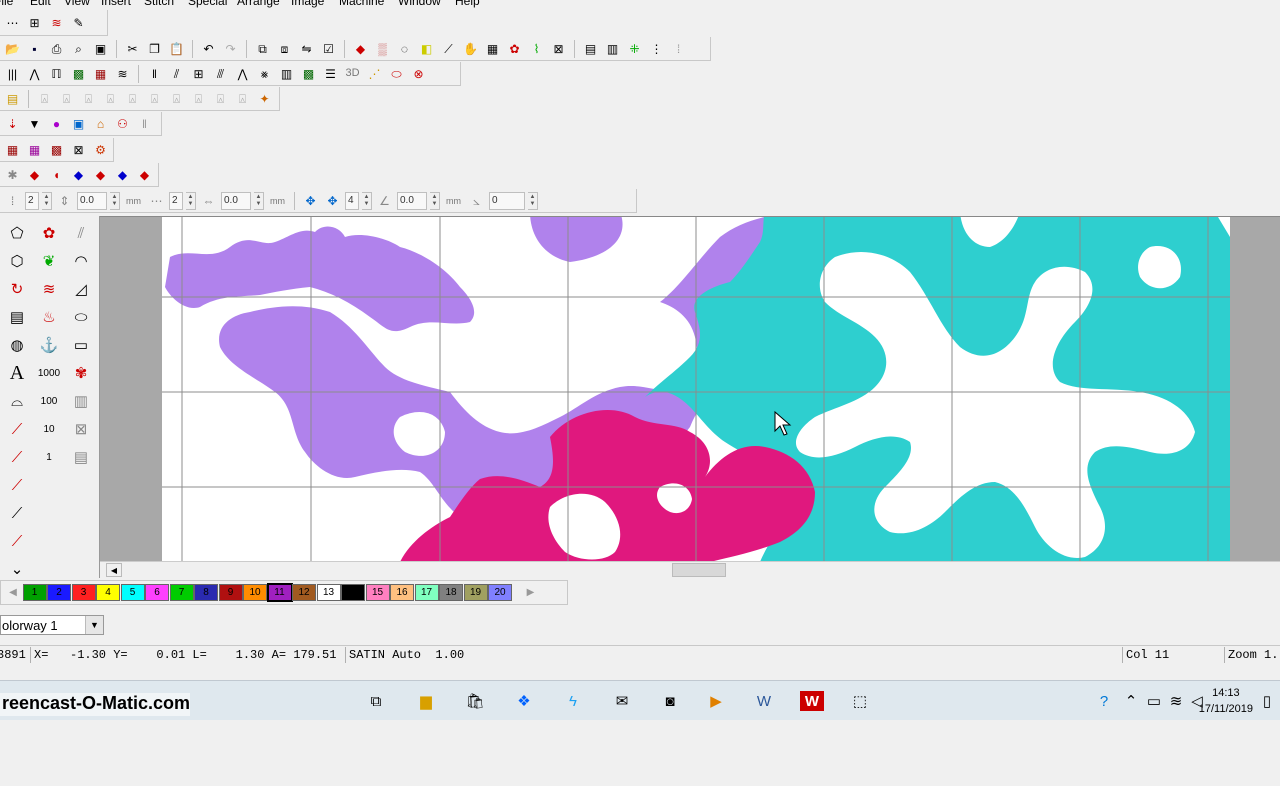 The width and height of the screenshot is (1280, 786). What do you see at coordinates (122, 123) in the screenshot?
I see `people-icon: ⚇` at bounding box center [122, 123].